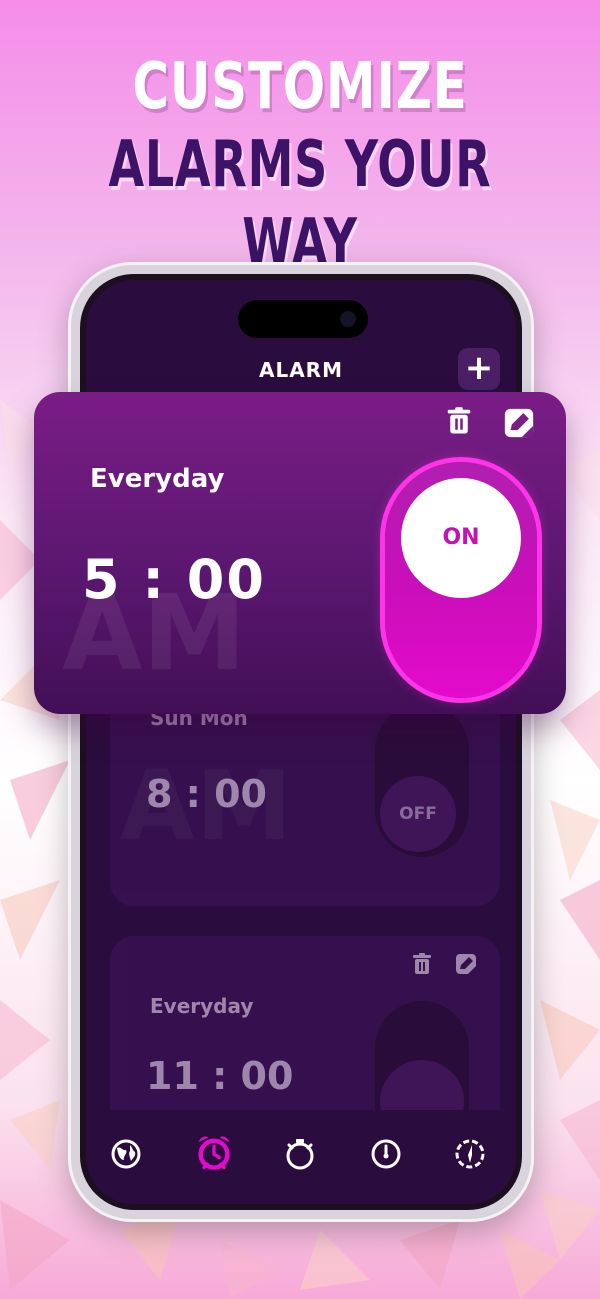 Image resolution: width=600 pixels, height=1299 pixels. I want to click on add-alarm-button: +, so click(479, 369).